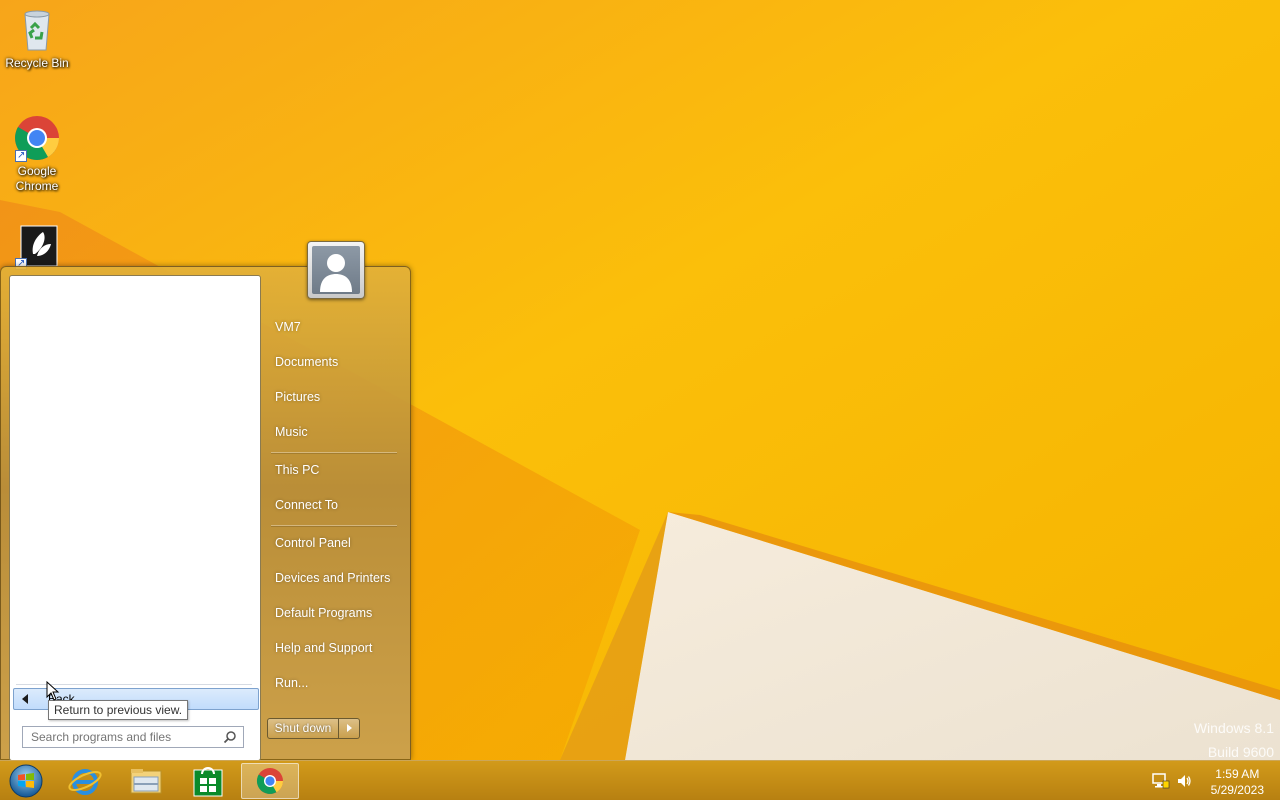  What do you see at coordinates (334, 578) in the screenshot?
I see `start-item-devices-and-printers: Devices and Printers` at bounding box center [334, 578].